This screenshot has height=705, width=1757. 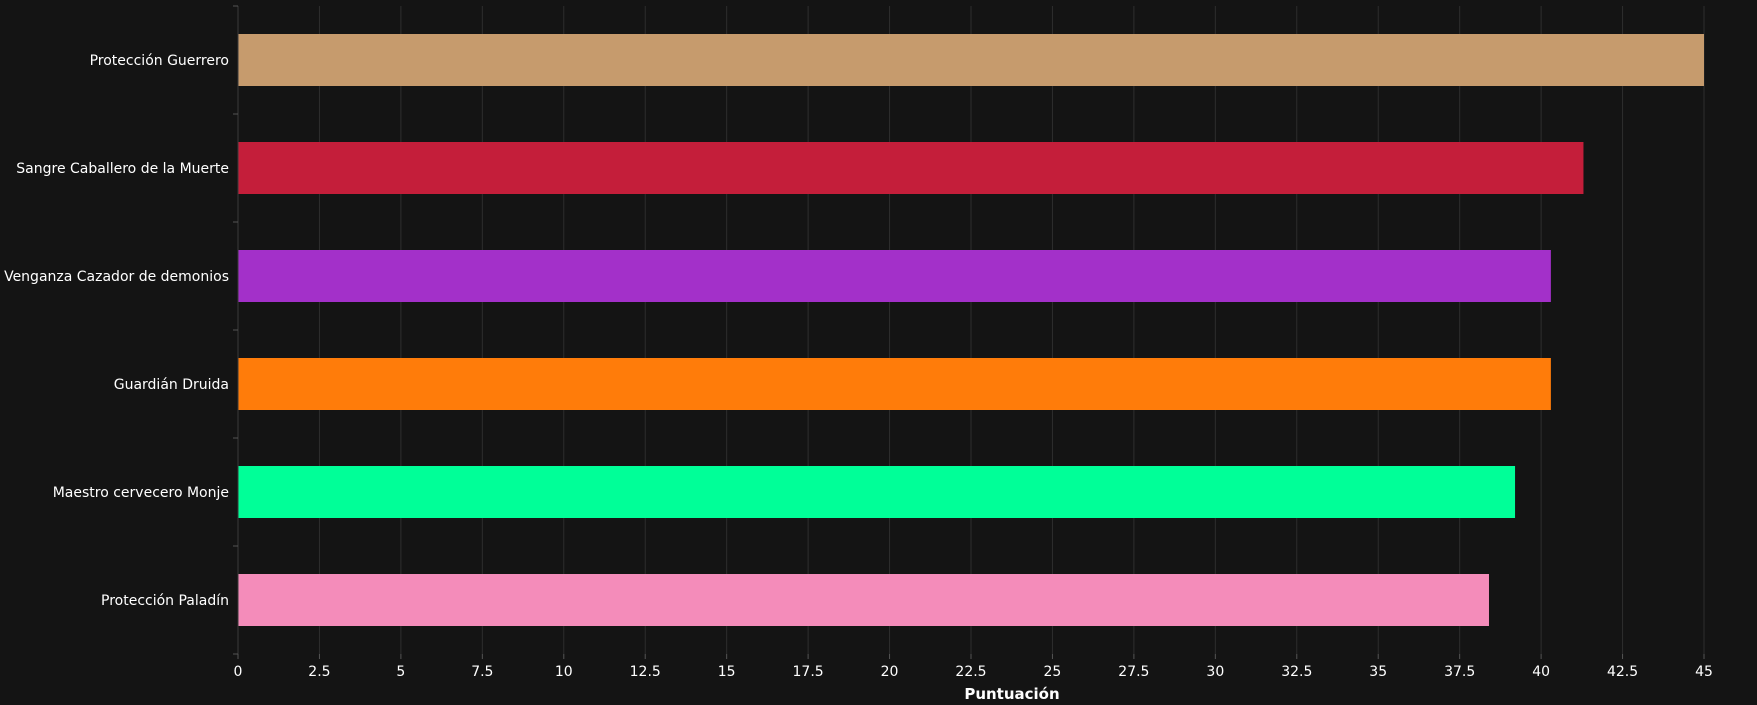 What do you see at coordinates (645, 672) in the screenshot?
I see `x-tick-label: 12.5` at bounding box center [645, 672].